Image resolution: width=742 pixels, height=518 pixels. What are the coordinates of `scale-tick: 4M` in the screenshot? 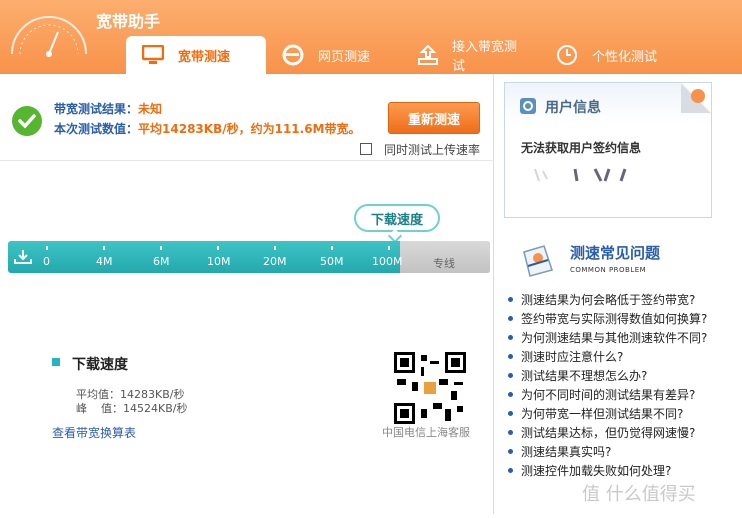 It's located at (104, 261).